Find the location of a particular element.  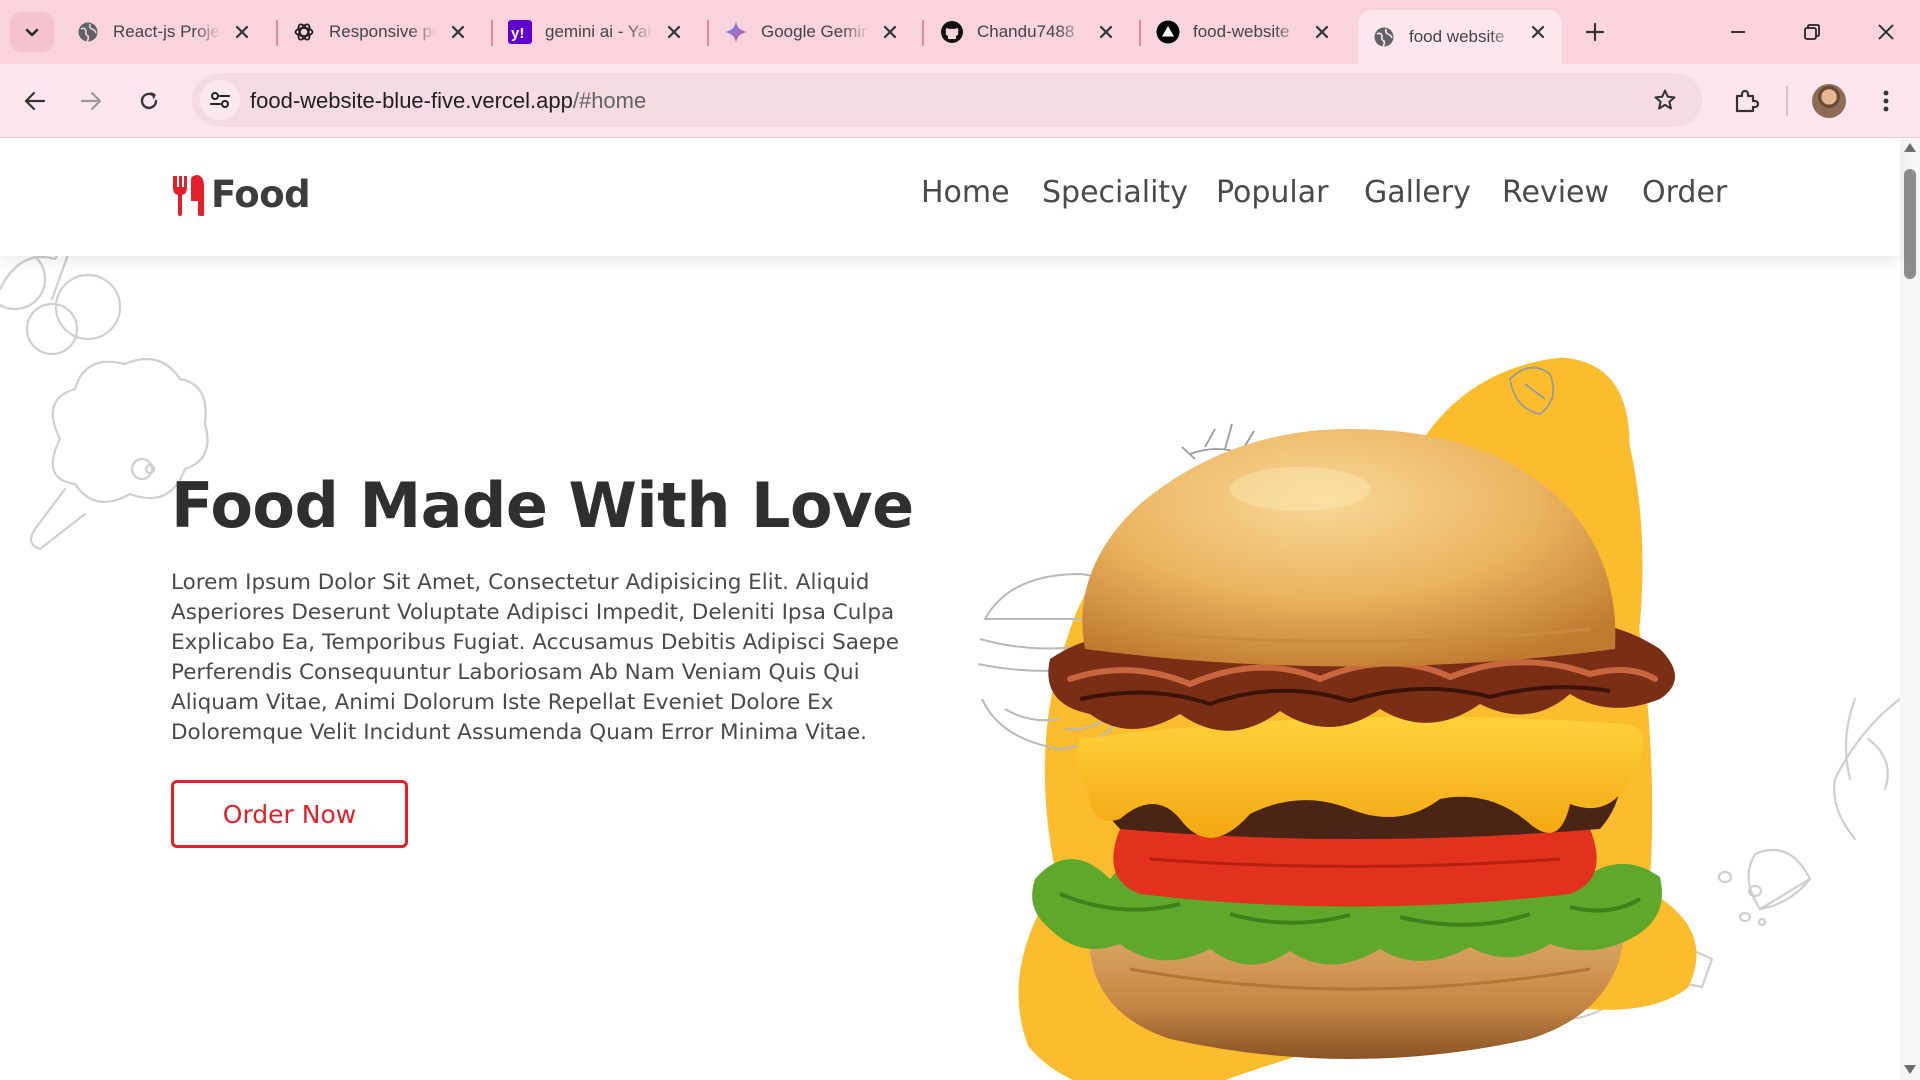

tab-title: Google Gemini is located at coordinates (815, 31).